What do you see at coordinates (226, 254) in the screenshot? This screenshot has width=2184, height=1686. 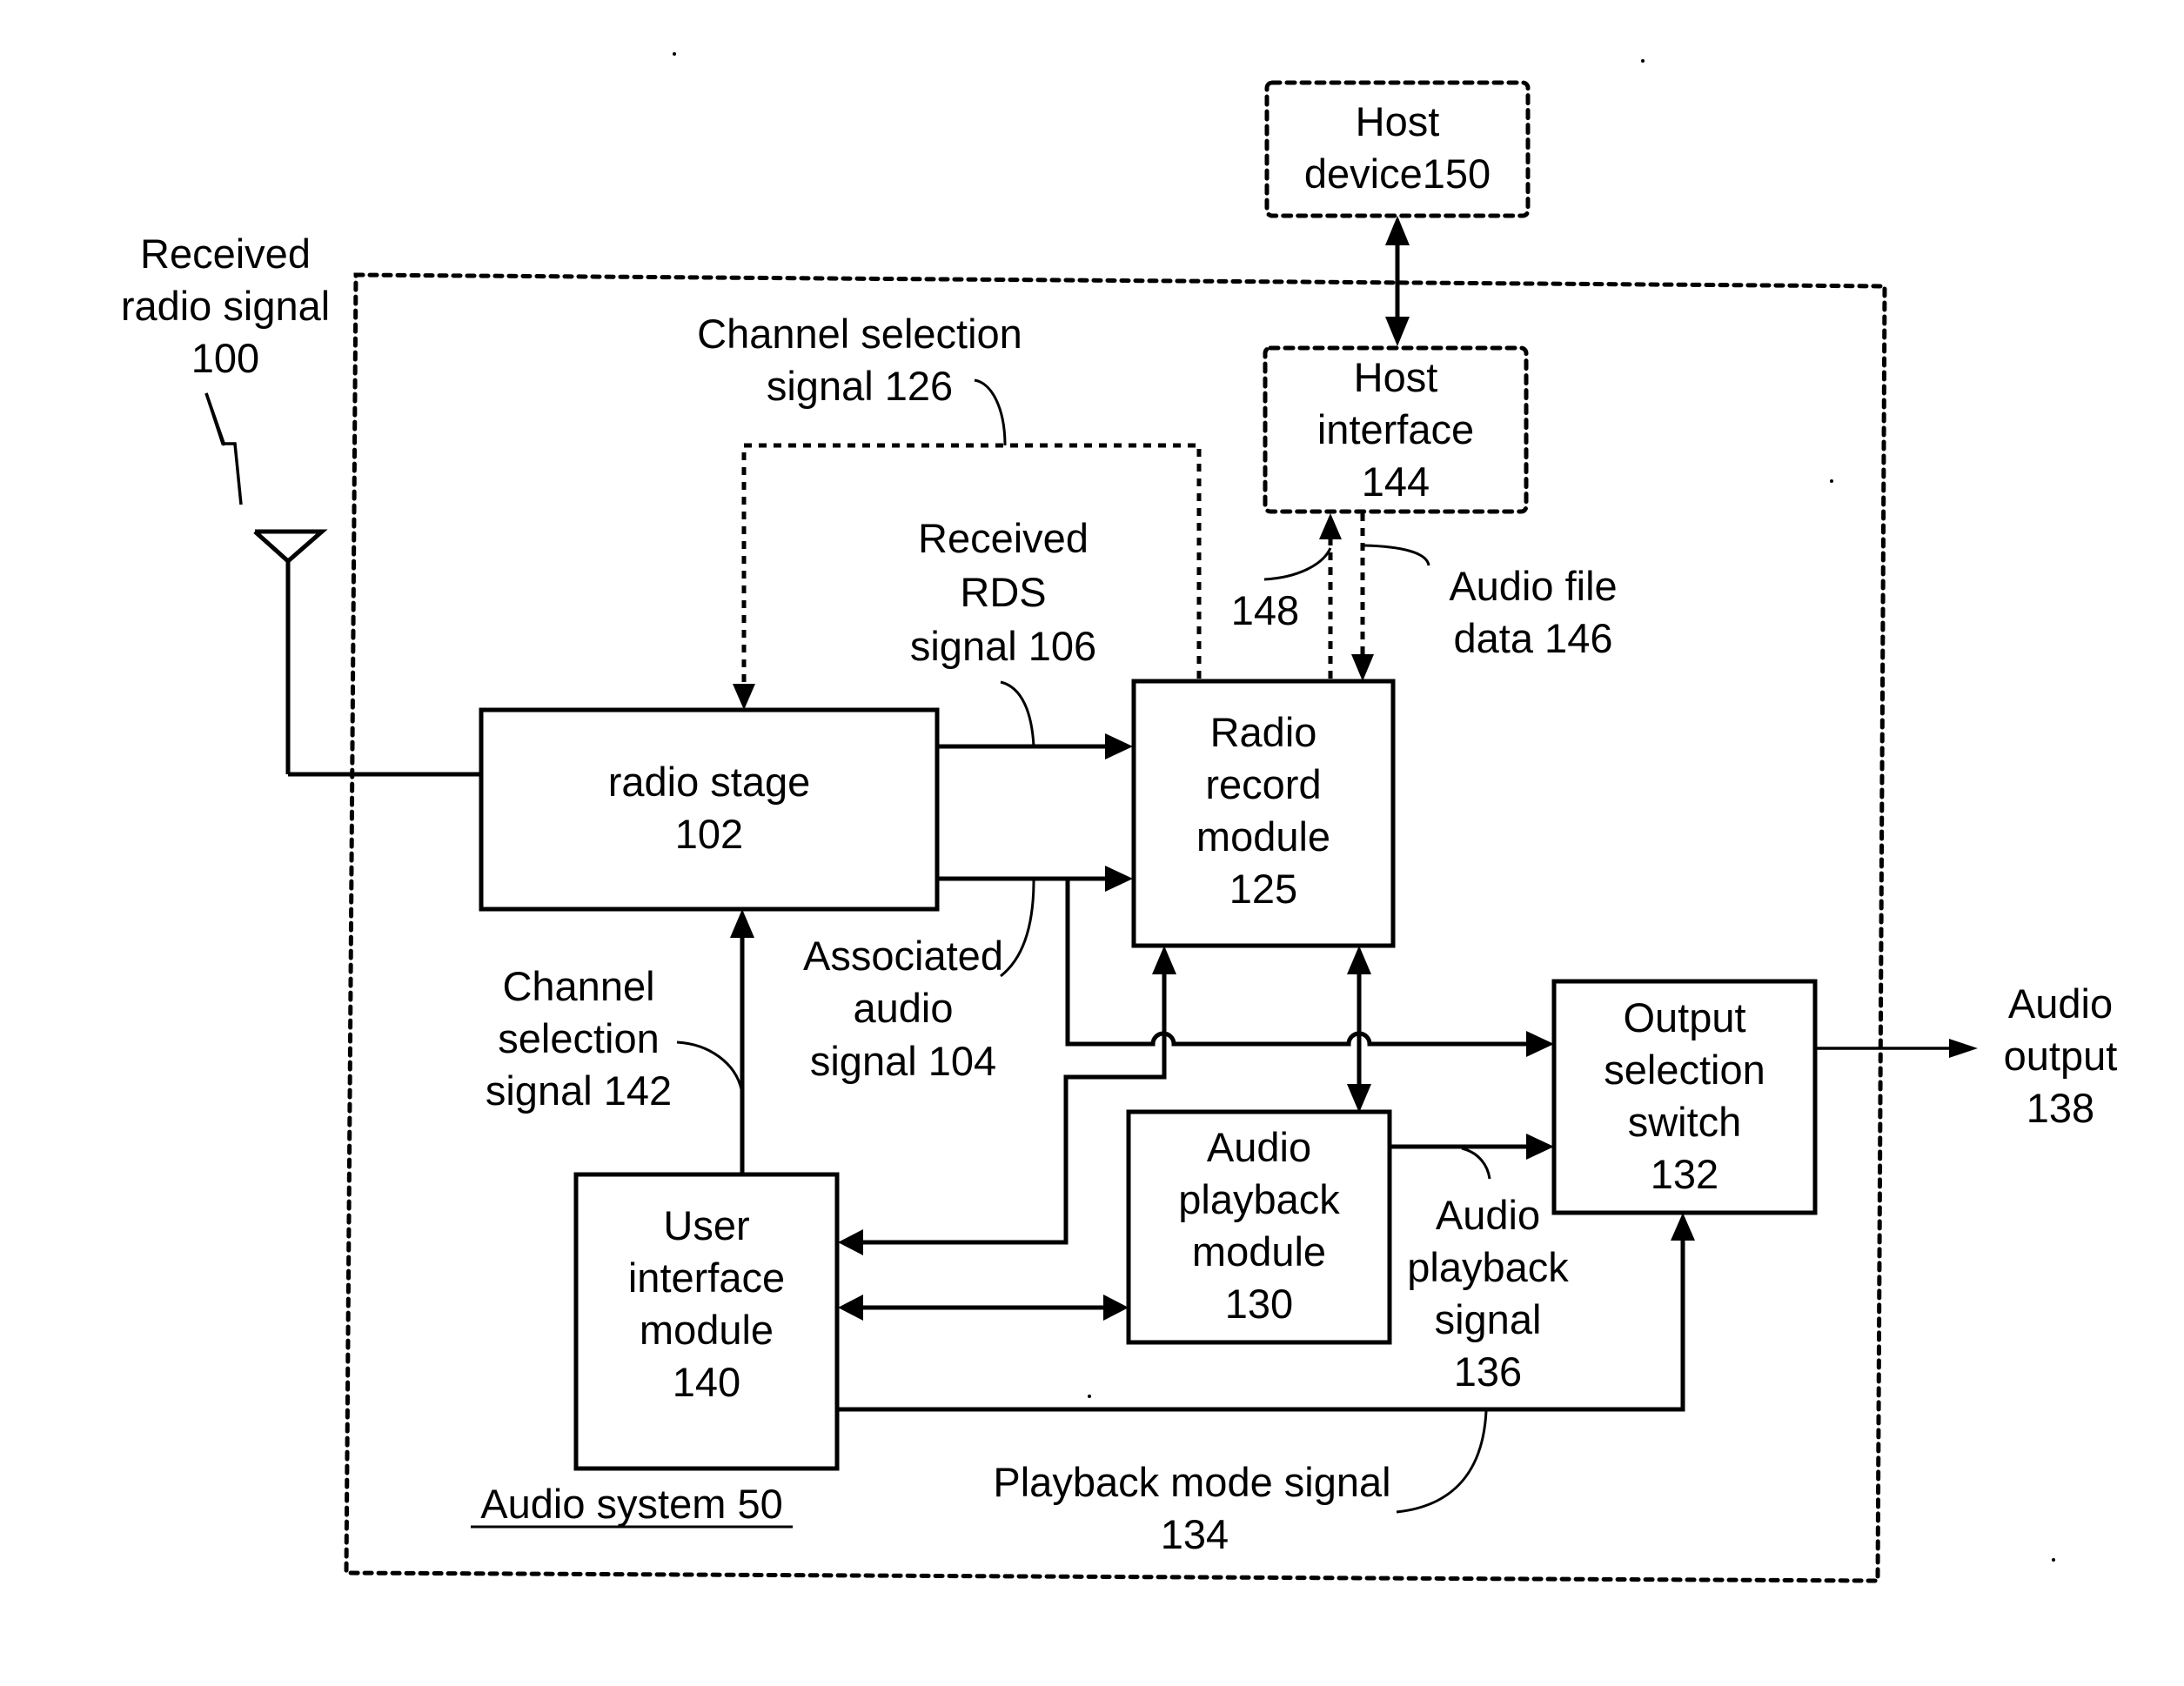 I see `received-radio-label-line-1: Received` at bounding box center [226, 254].